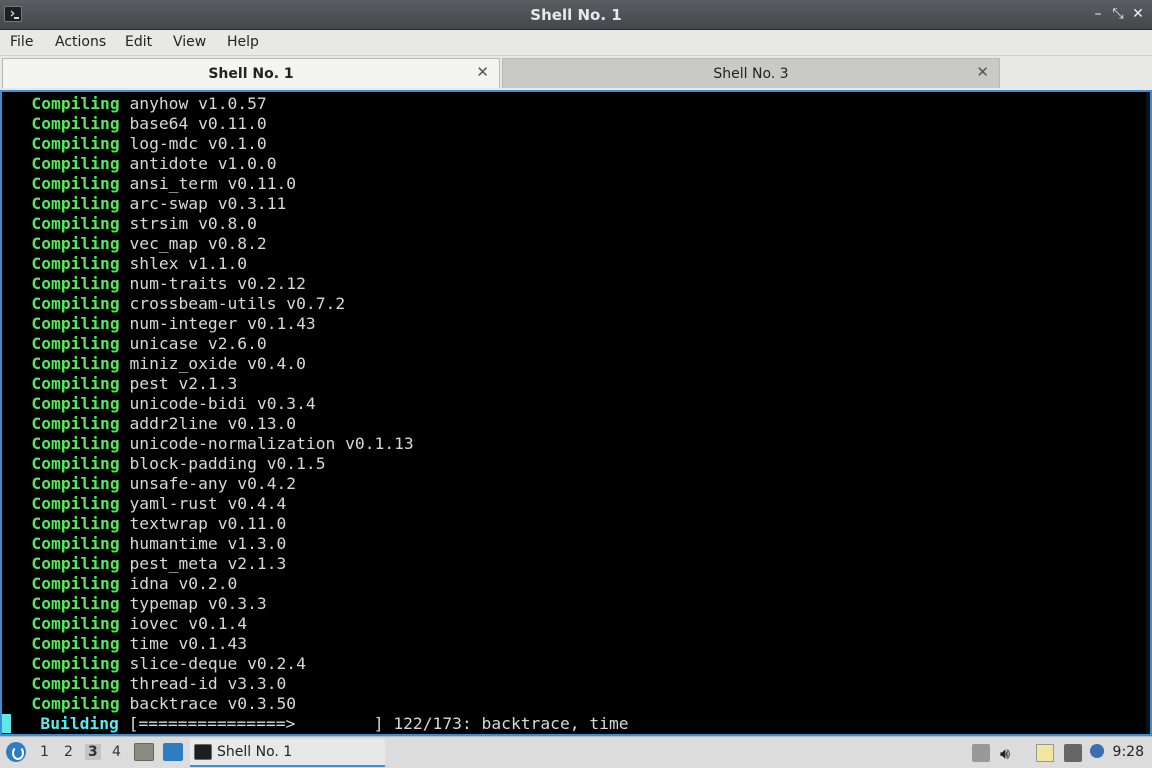 This screenshot has width=1152, height=768. What do you see at coordinates (574, 284) in the screenshot?
I see `terminal-line: Compiling num-traits v0.2.12` at bounding box center [574, 284].